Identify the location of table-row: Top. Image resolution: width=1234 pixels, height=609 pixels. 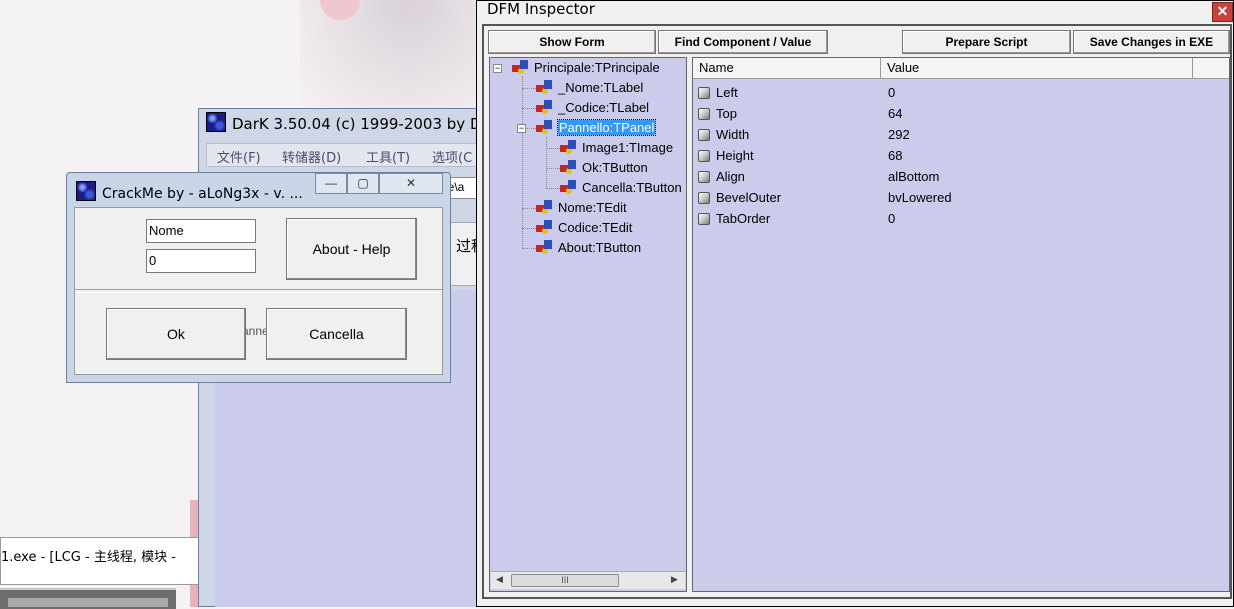
(788, 113).